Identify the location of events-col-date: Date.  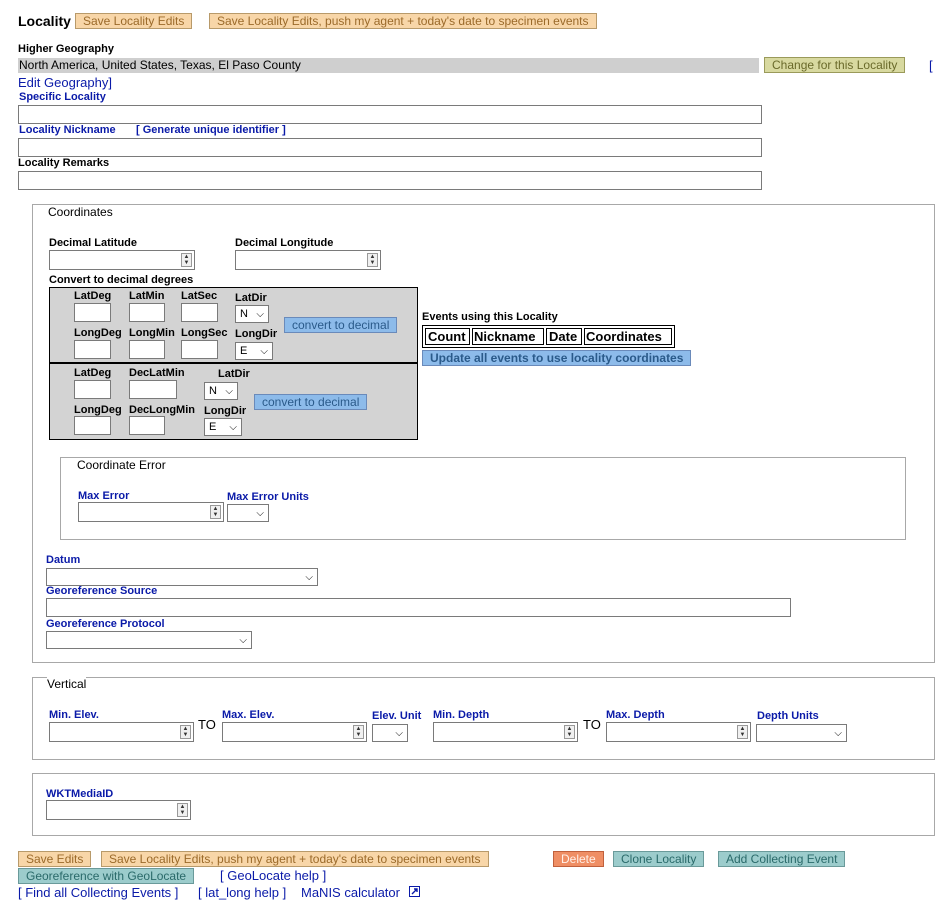
(564, 336).